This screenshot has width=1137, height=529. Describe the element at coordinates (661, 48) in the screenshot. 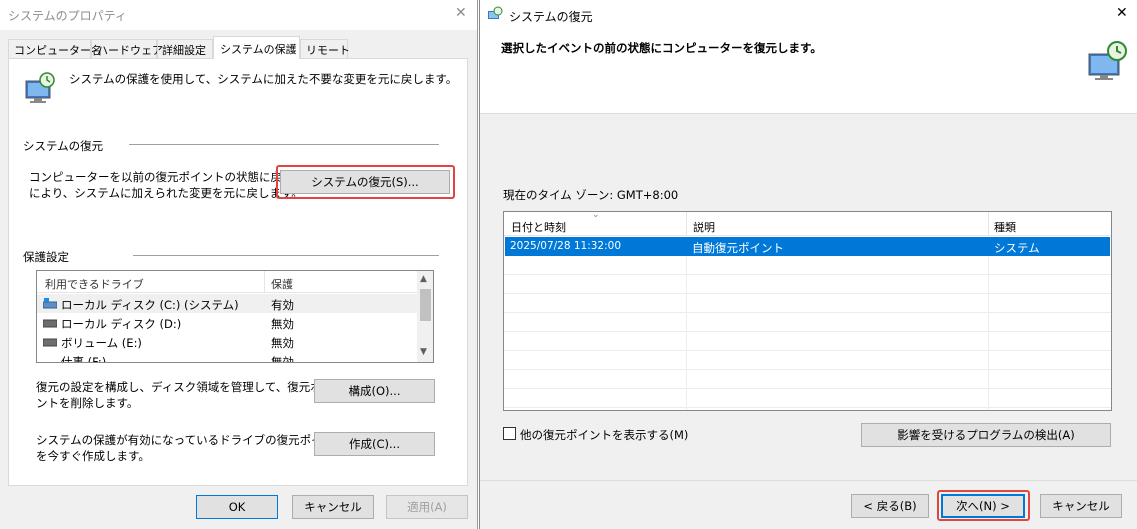

I see `wizard-heading: 選択したイベントの前の状態にコンピューターを復元します。` at that location.